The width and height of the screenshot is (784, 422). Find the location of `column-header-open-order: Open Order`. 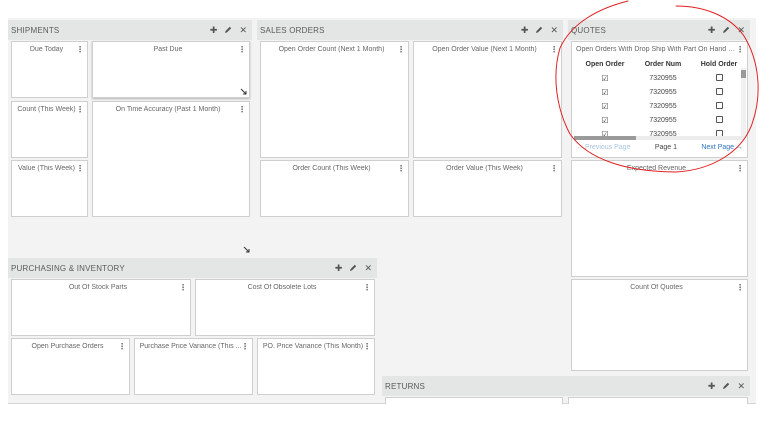

column-header-open-order: Open Order is located at coordinates (605, 64).